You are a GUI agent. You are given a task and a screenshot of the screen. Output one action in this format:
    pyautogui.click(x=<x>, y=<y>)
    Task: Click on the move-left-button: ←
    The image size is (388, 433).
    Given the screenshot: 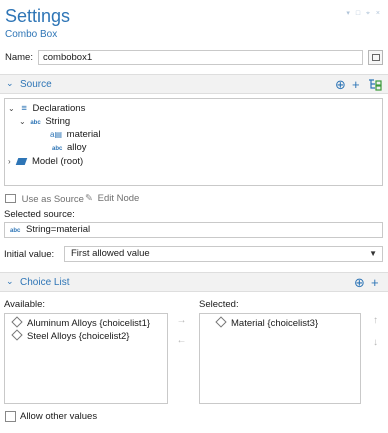 What is the action you would take?
    pyautogui.click(x=181, y=341)
    